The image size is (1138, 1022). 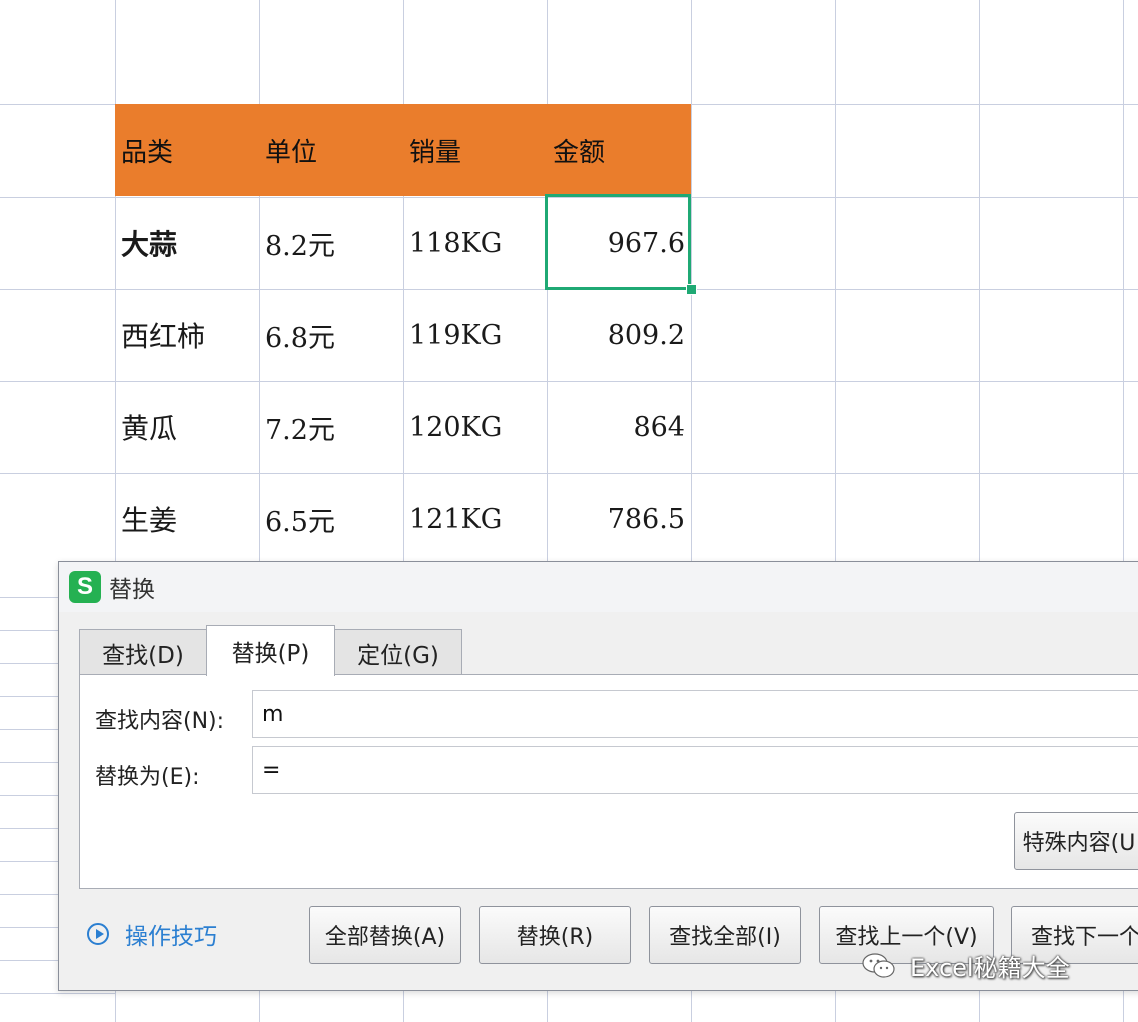 What do you see at coordinates (555, 935) in the screenshot?
I see `replace-button: 替换(R)` at bounding box center [555, 935].